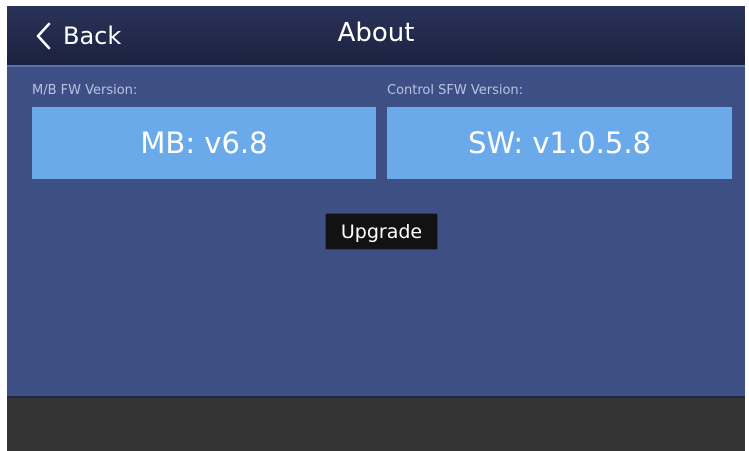  What do you see at coordinates (376, 423) in the screenshot?
I see `footer-bar` at bounding box center [376, 423].